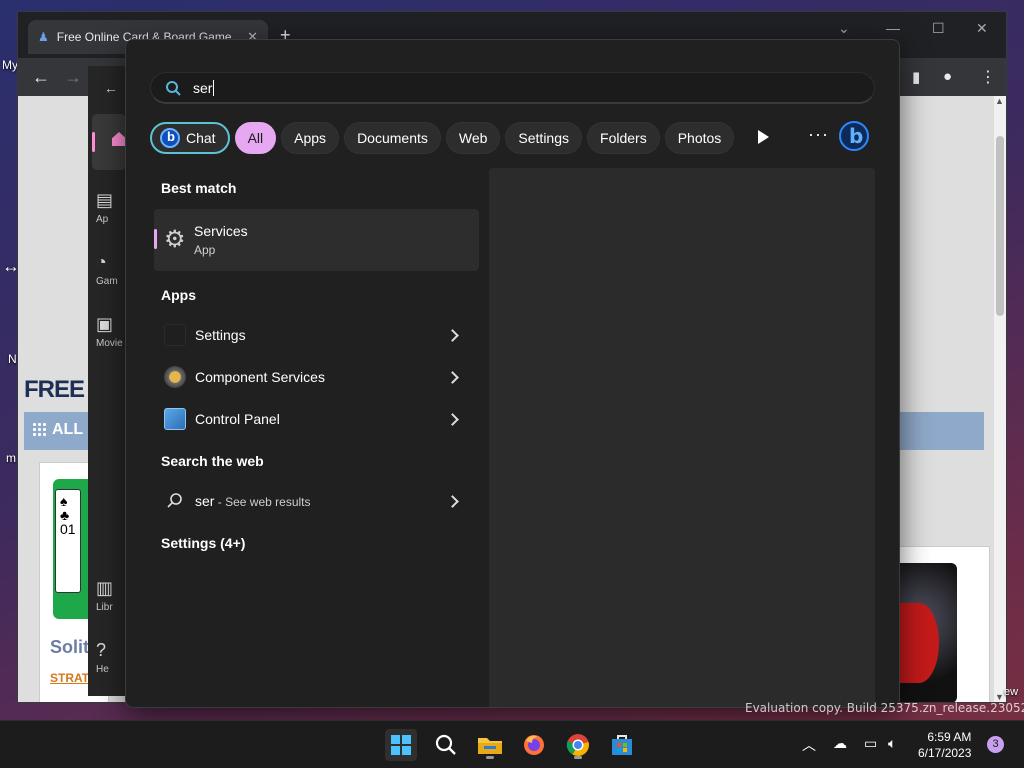  I want to click on home-nav-item, so click(109, 142).